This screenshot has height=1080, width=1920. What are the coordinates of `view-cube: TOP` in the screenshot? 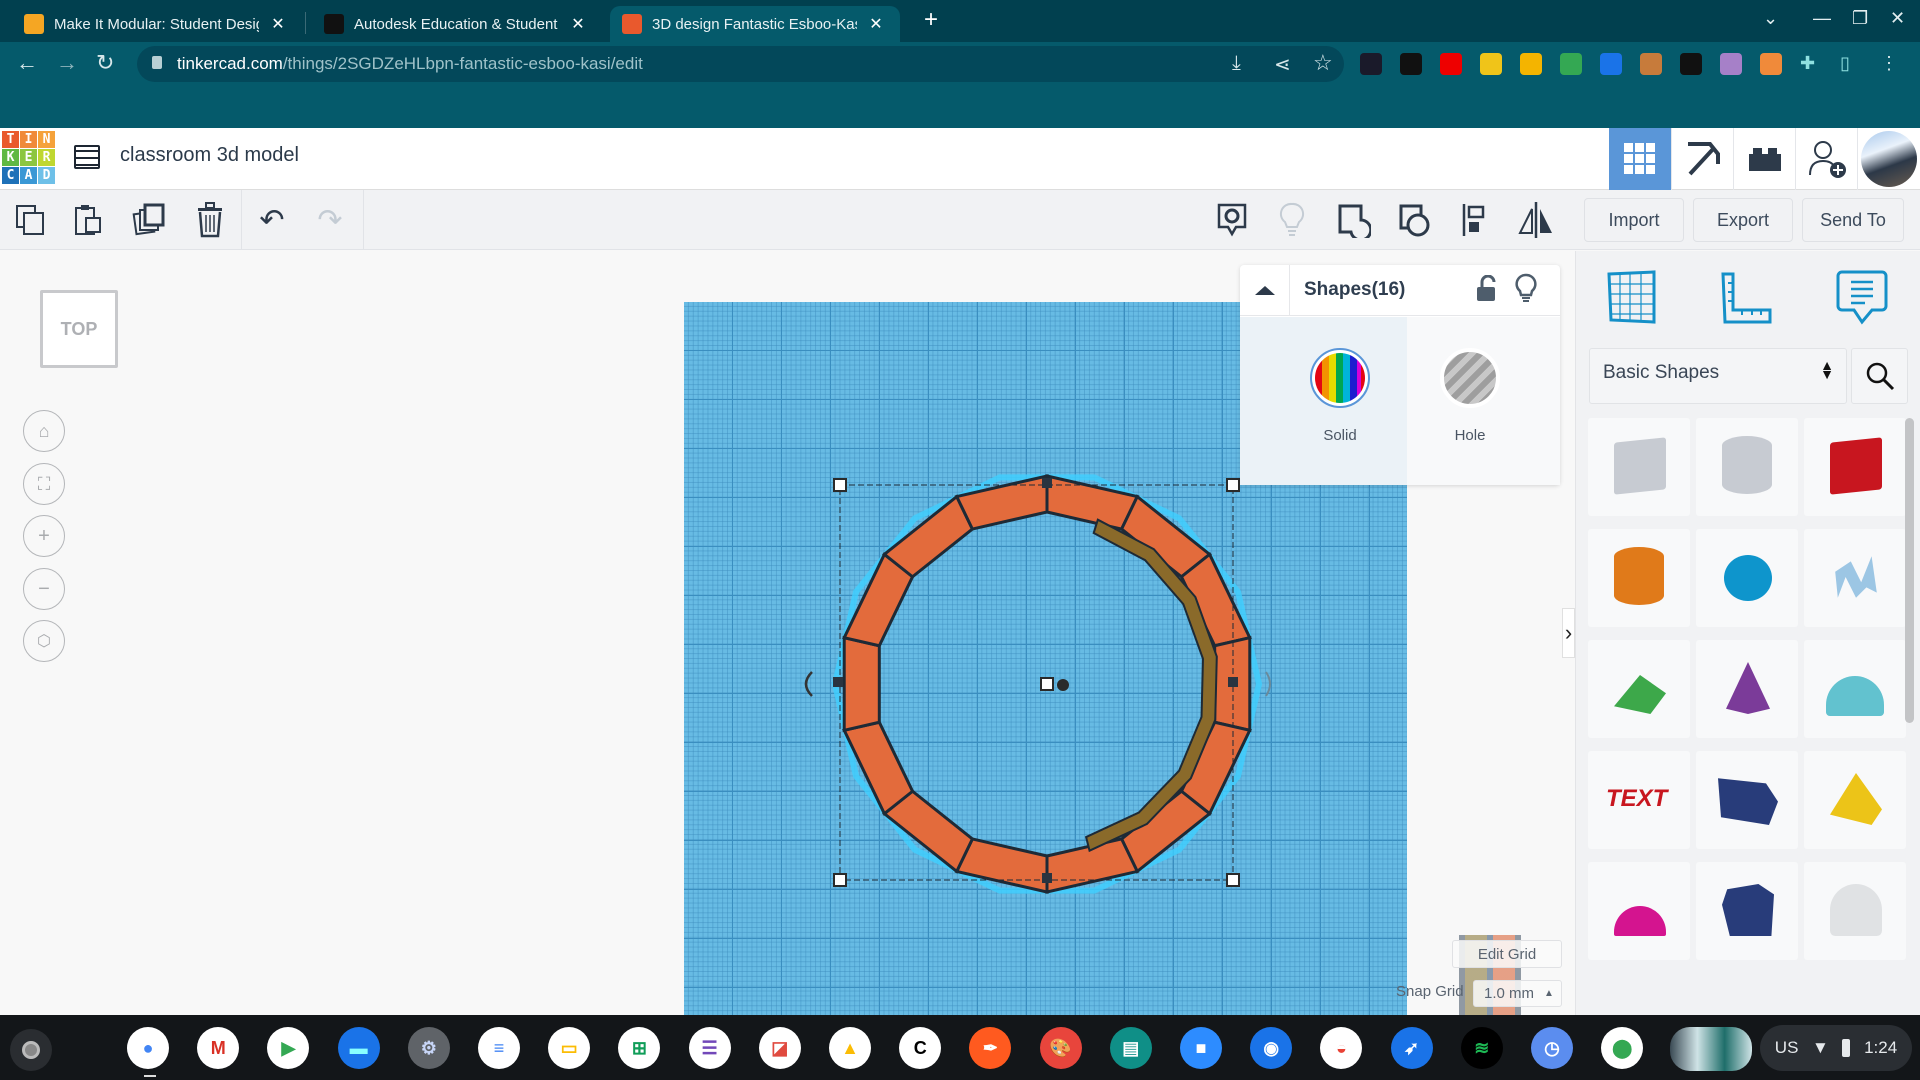 It's located at (79, 329).